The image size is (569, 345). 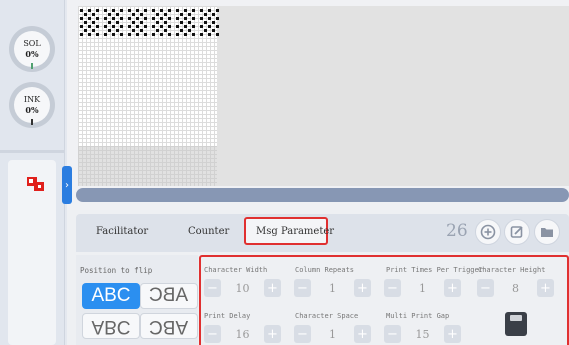 What do you see at coordinates (392, 334) in the screenshot?
I see `multi-print-gap-decrement: −` at bounding box center [392, 334].